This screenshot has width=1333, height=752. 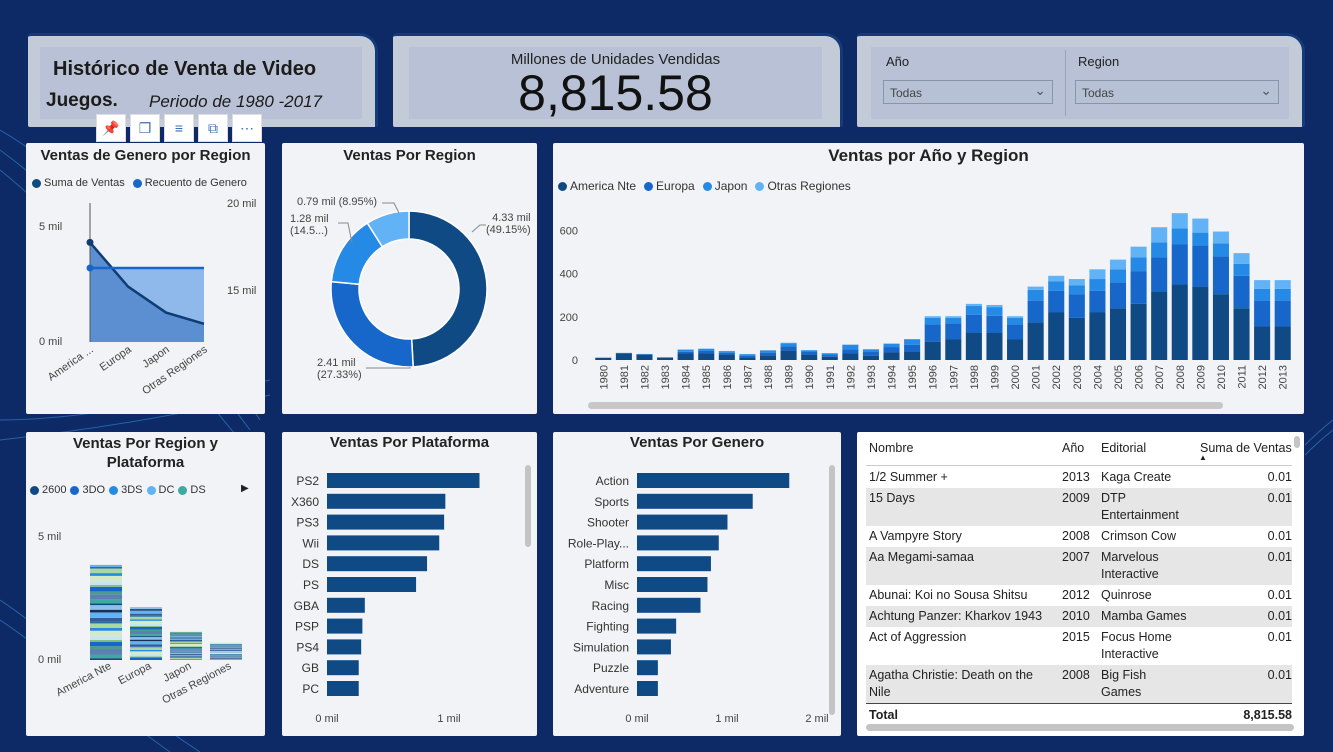 I want to click on donut-label-value: 4.33 mil, so click(x=511, y=218).